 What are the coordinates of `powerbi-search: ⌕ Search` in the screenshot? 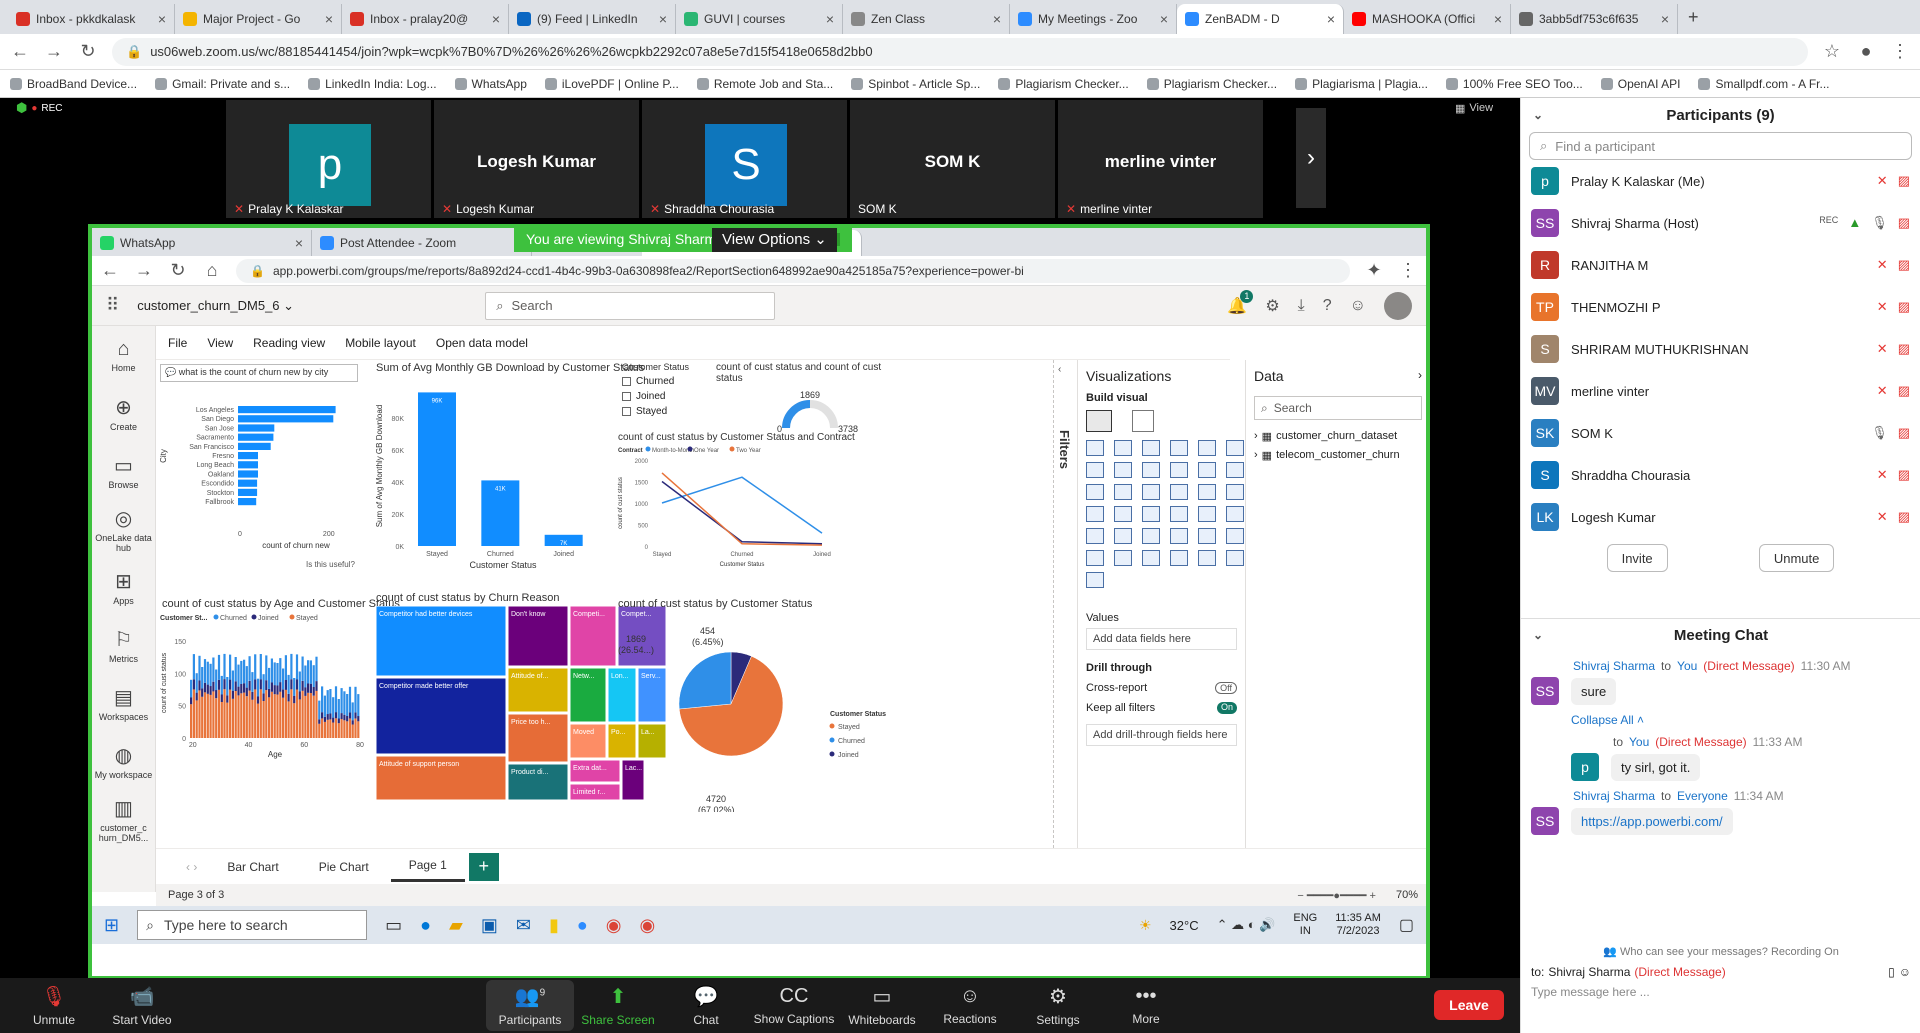 It's located at (630, 305).